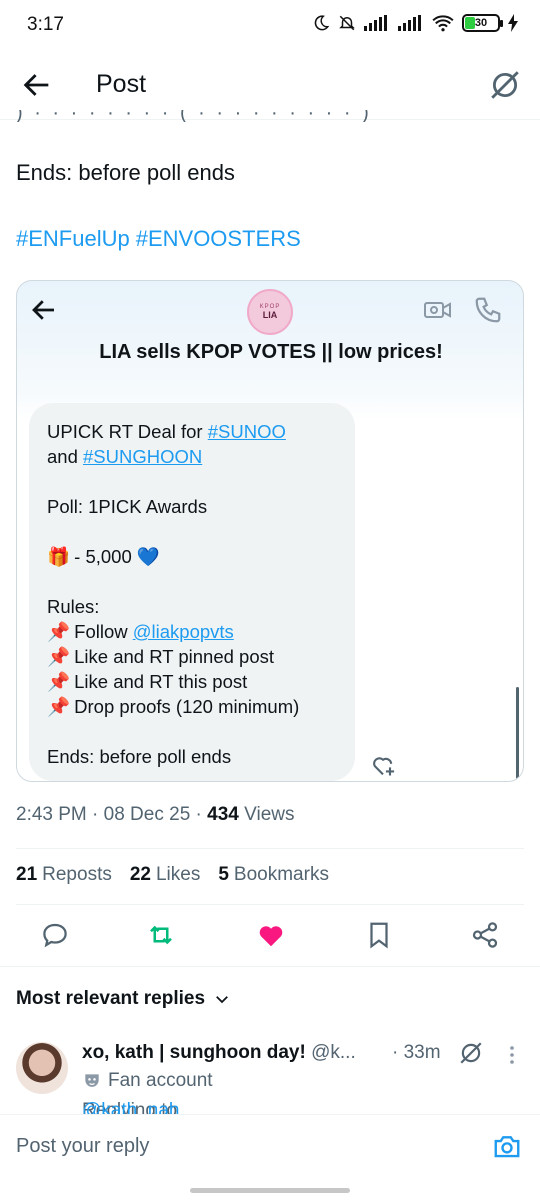  What do you see at coordinates (270, 315) in the screenshot?
I see `avatar-name-text: LIA` at bounding box center [270, 315].